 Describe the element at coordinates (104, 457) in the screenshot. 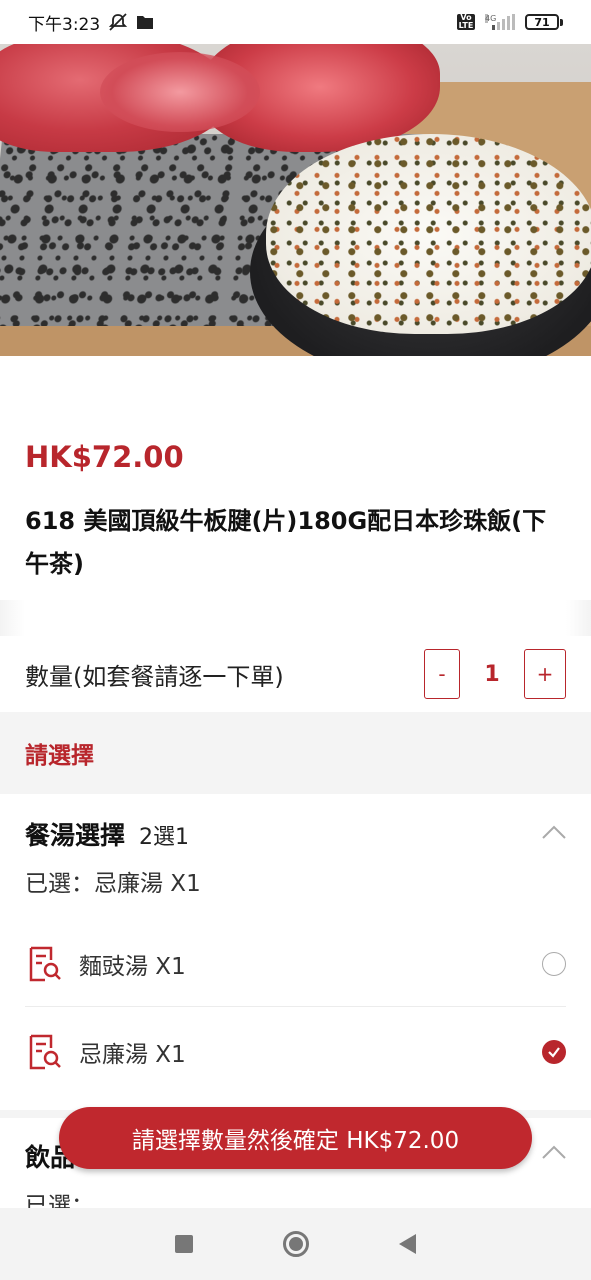

I see `product-price: HK$72.00` at that location.